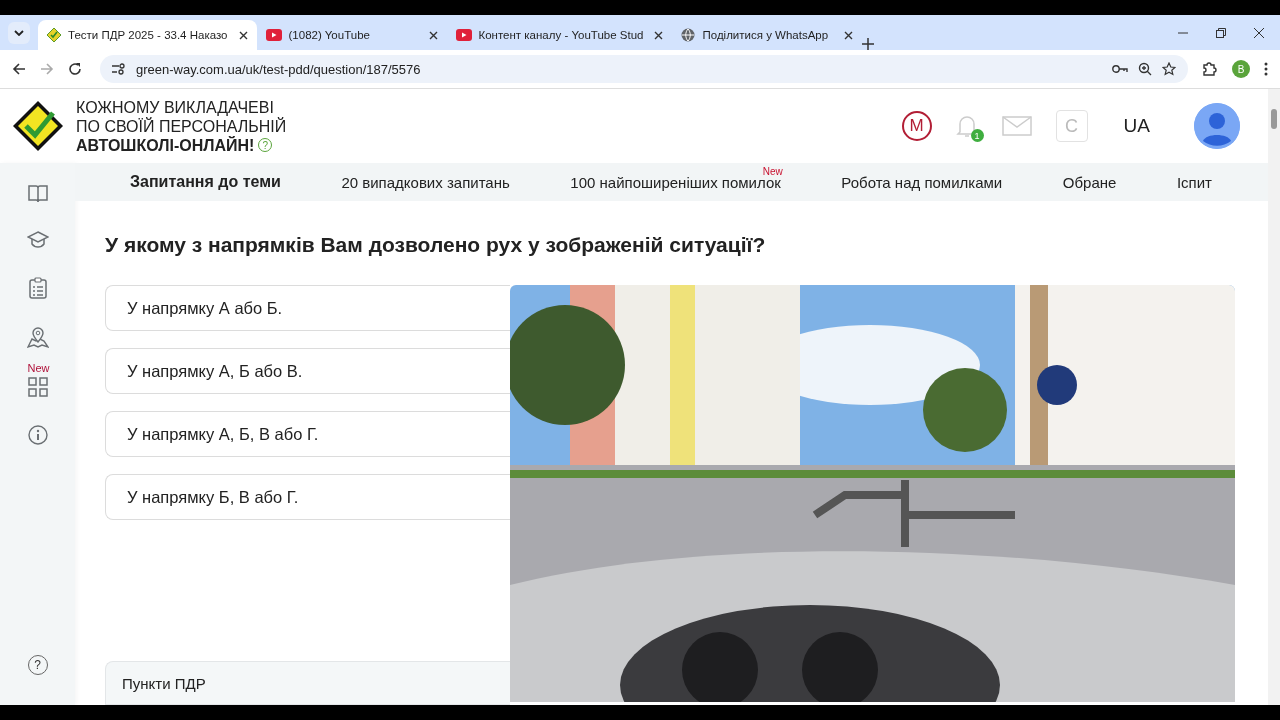 Image resolution: width=1280 pixels, height=720 pixels. I want to click on star-icon, so click(1169, 69).